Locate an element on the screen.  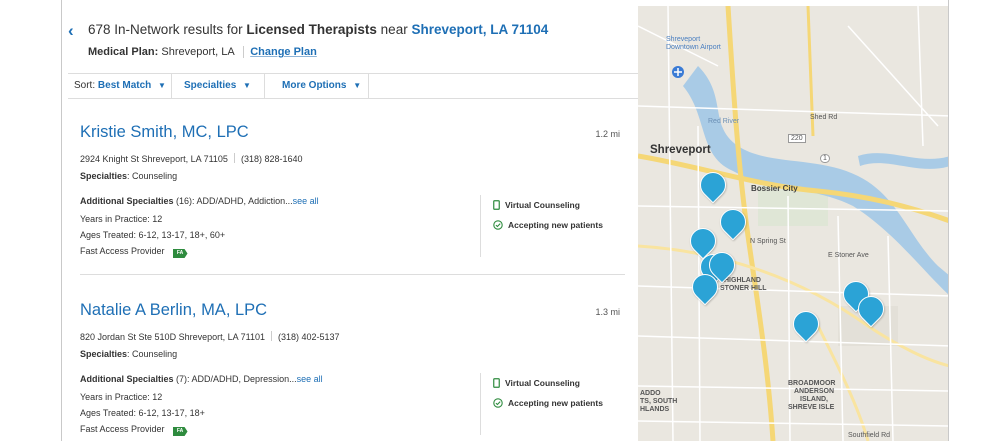
provider-distance: 1.2 mi is located at coordinates (607, 134).